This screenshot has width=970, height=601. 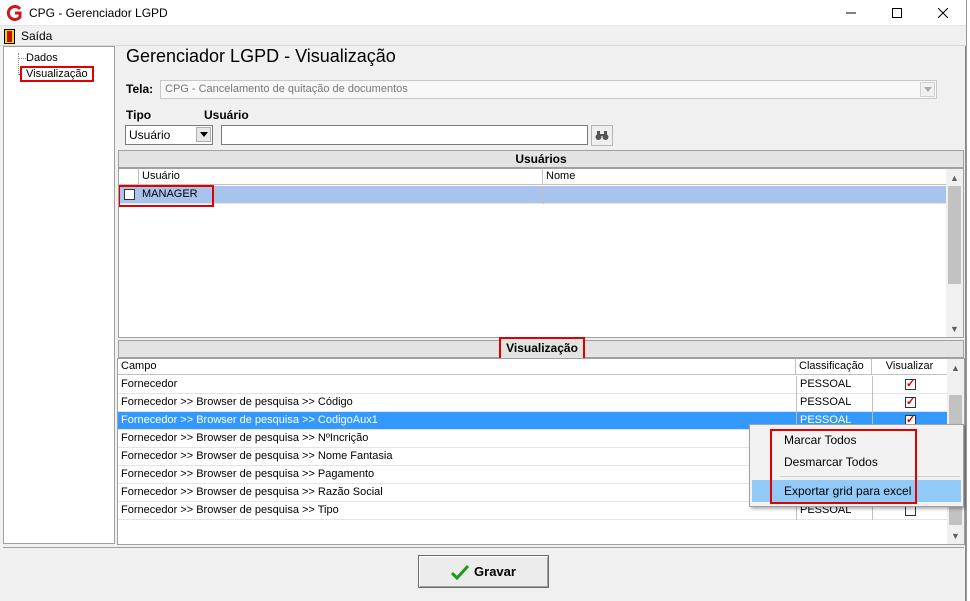 I want to click on close-button, so click(x=943, y=13).